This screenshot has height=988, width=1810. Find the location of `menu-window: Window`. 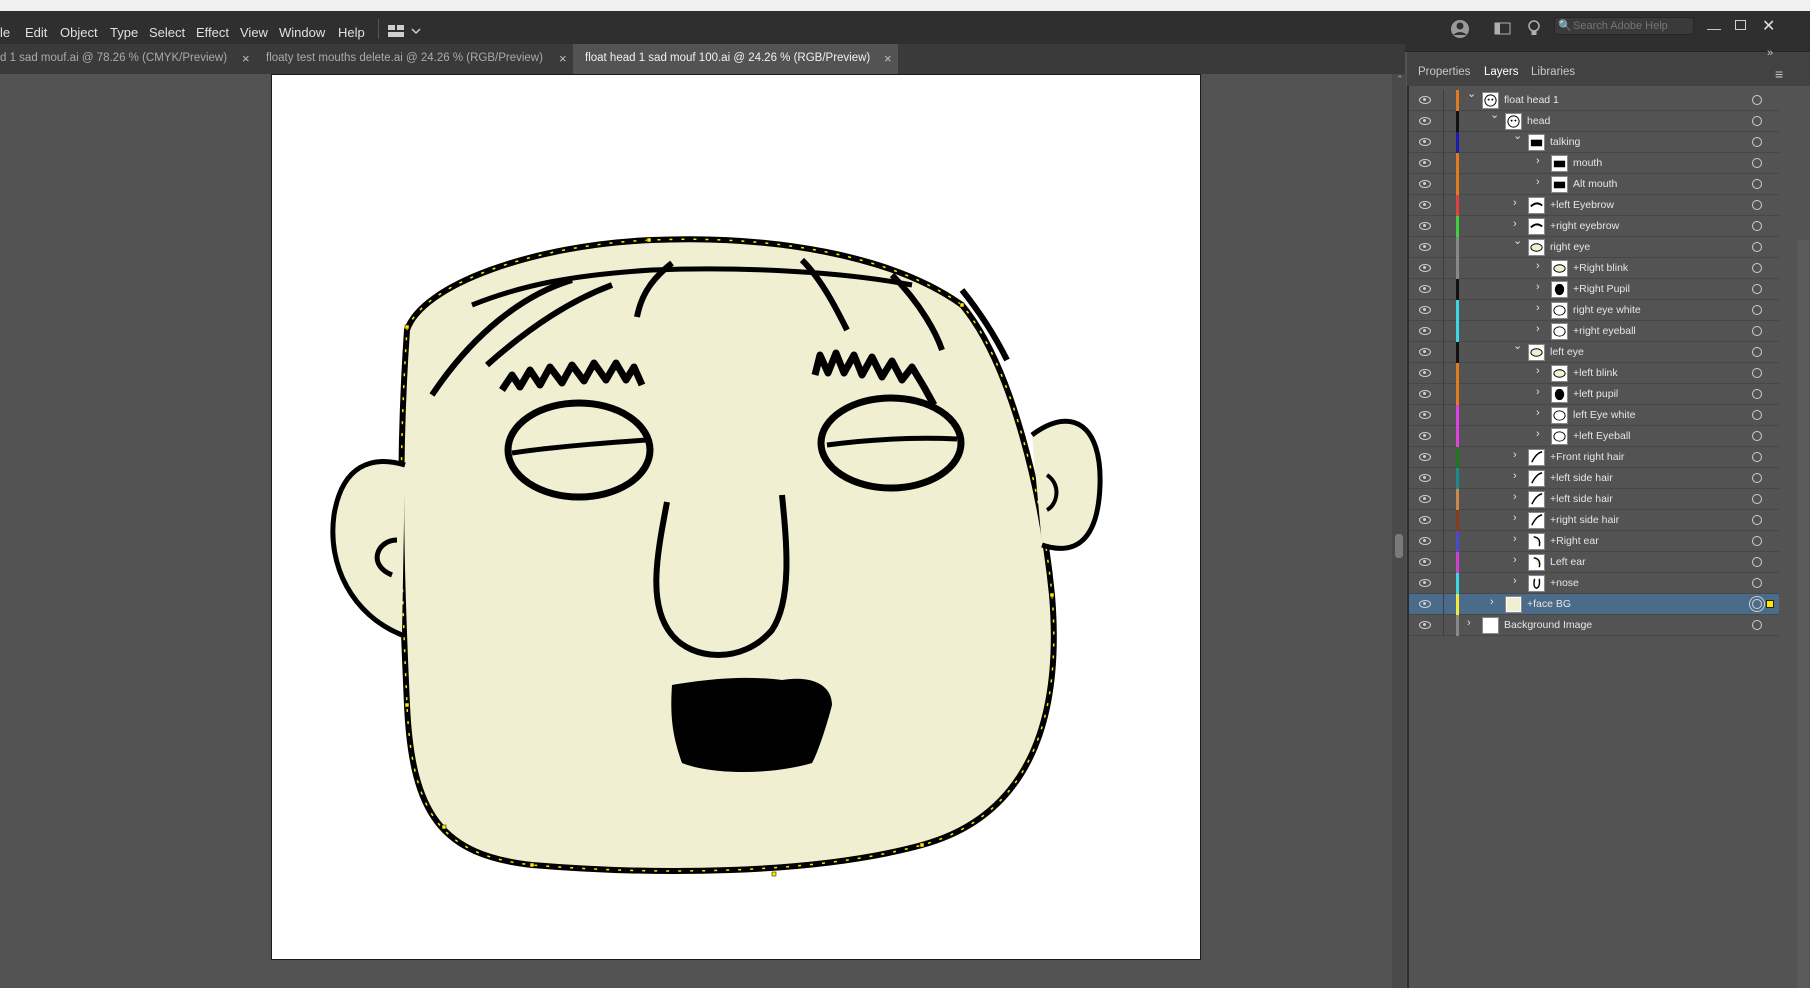

menu-window: Window is located at coordinates (302, 32).